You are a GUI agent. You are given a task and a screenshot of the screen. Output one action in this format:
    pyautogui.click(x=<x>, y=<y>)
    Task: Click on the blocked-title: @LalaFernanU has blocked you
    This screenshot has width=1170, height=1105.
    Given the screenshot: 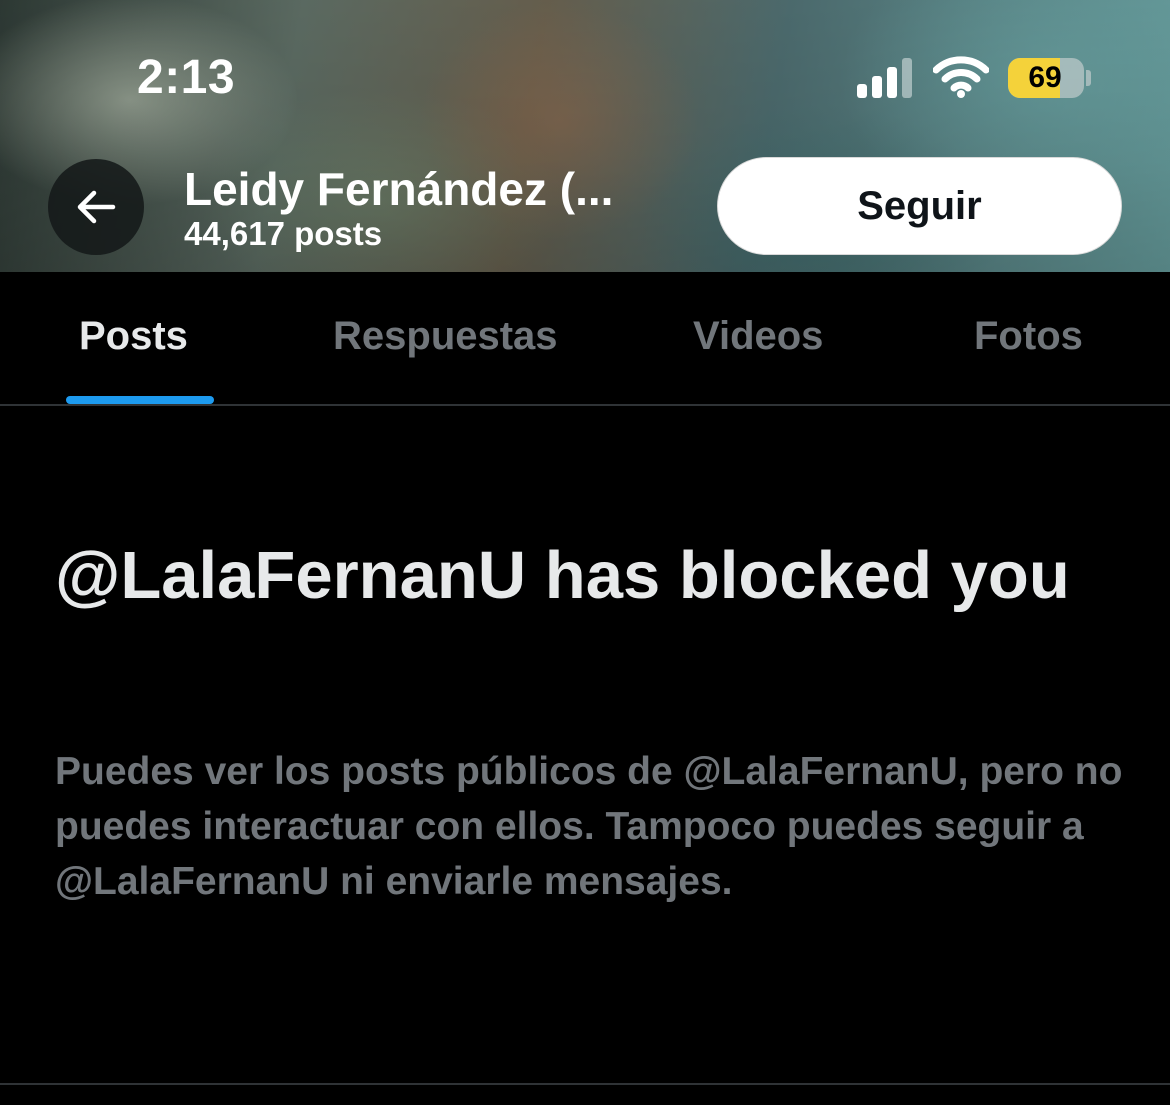 What is the action you would take?
    pyautogui.click(x=562, y=575)
    